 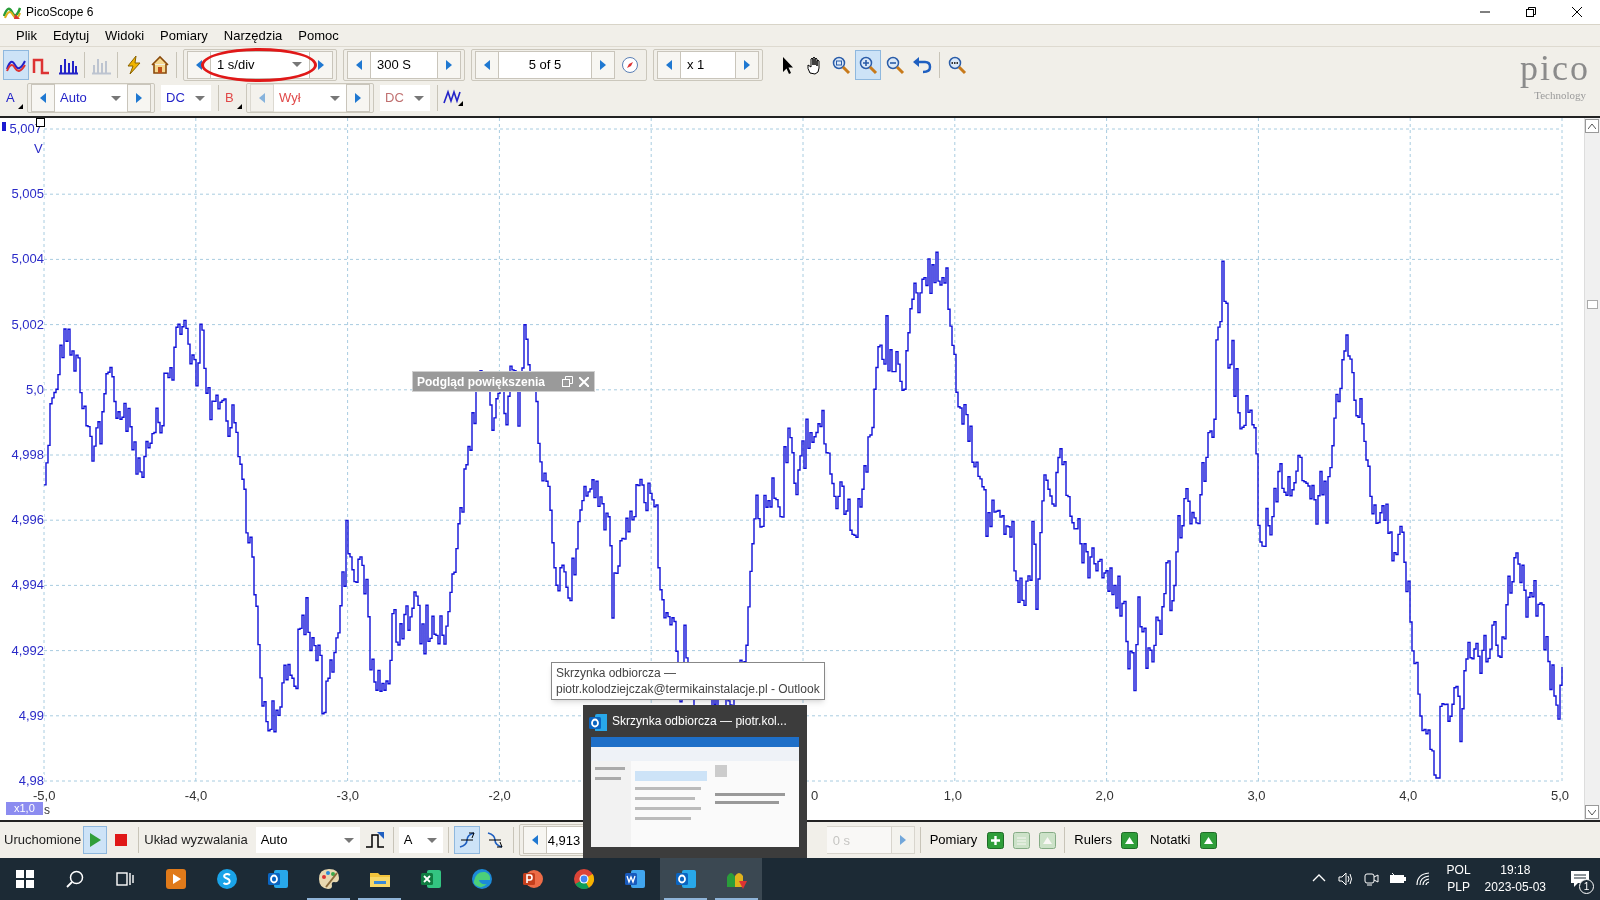 What do you see at coordinates (922, 64) in the screenshot?
I see `undo-icon` at bounding box center [922, 64].